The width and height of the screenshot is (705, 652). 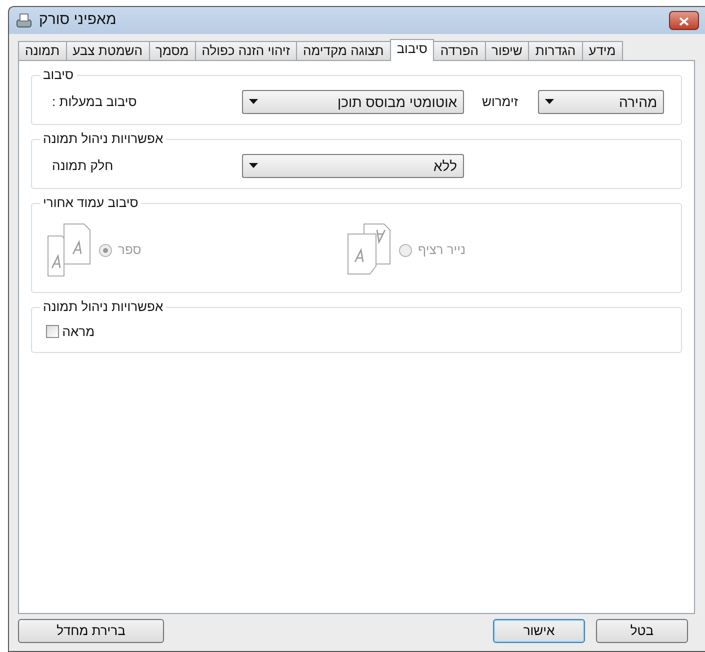 I want to click on checkbox-label: מראה, so click(x=78, y=332).